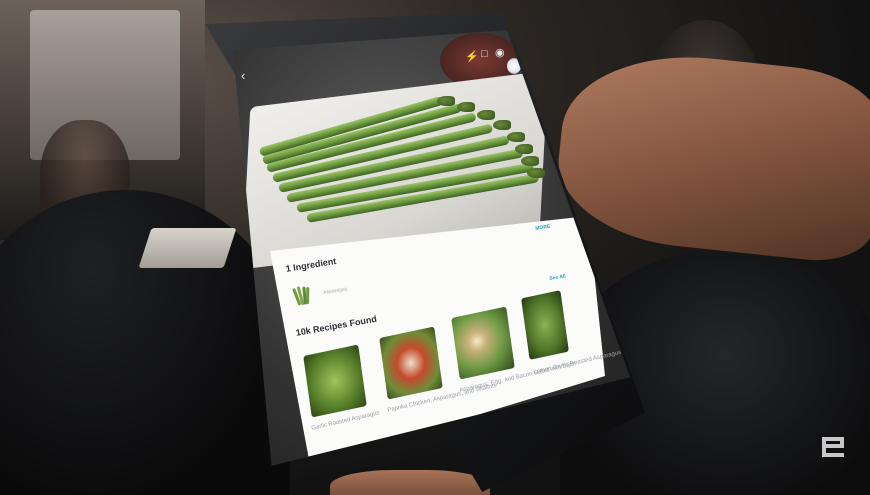  I want to click on holding-thumb, so click(410, 482).